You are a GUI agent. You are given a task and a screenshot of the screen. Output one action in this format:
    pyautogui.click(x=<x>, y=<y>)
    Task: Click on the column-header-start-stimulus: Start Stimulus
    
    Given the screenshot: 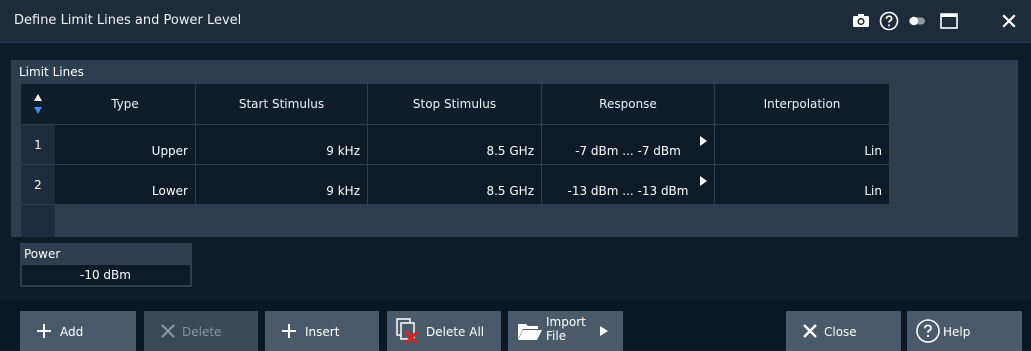 What is the action you would take?
    pyautogui.click(x=282, y=104)
    